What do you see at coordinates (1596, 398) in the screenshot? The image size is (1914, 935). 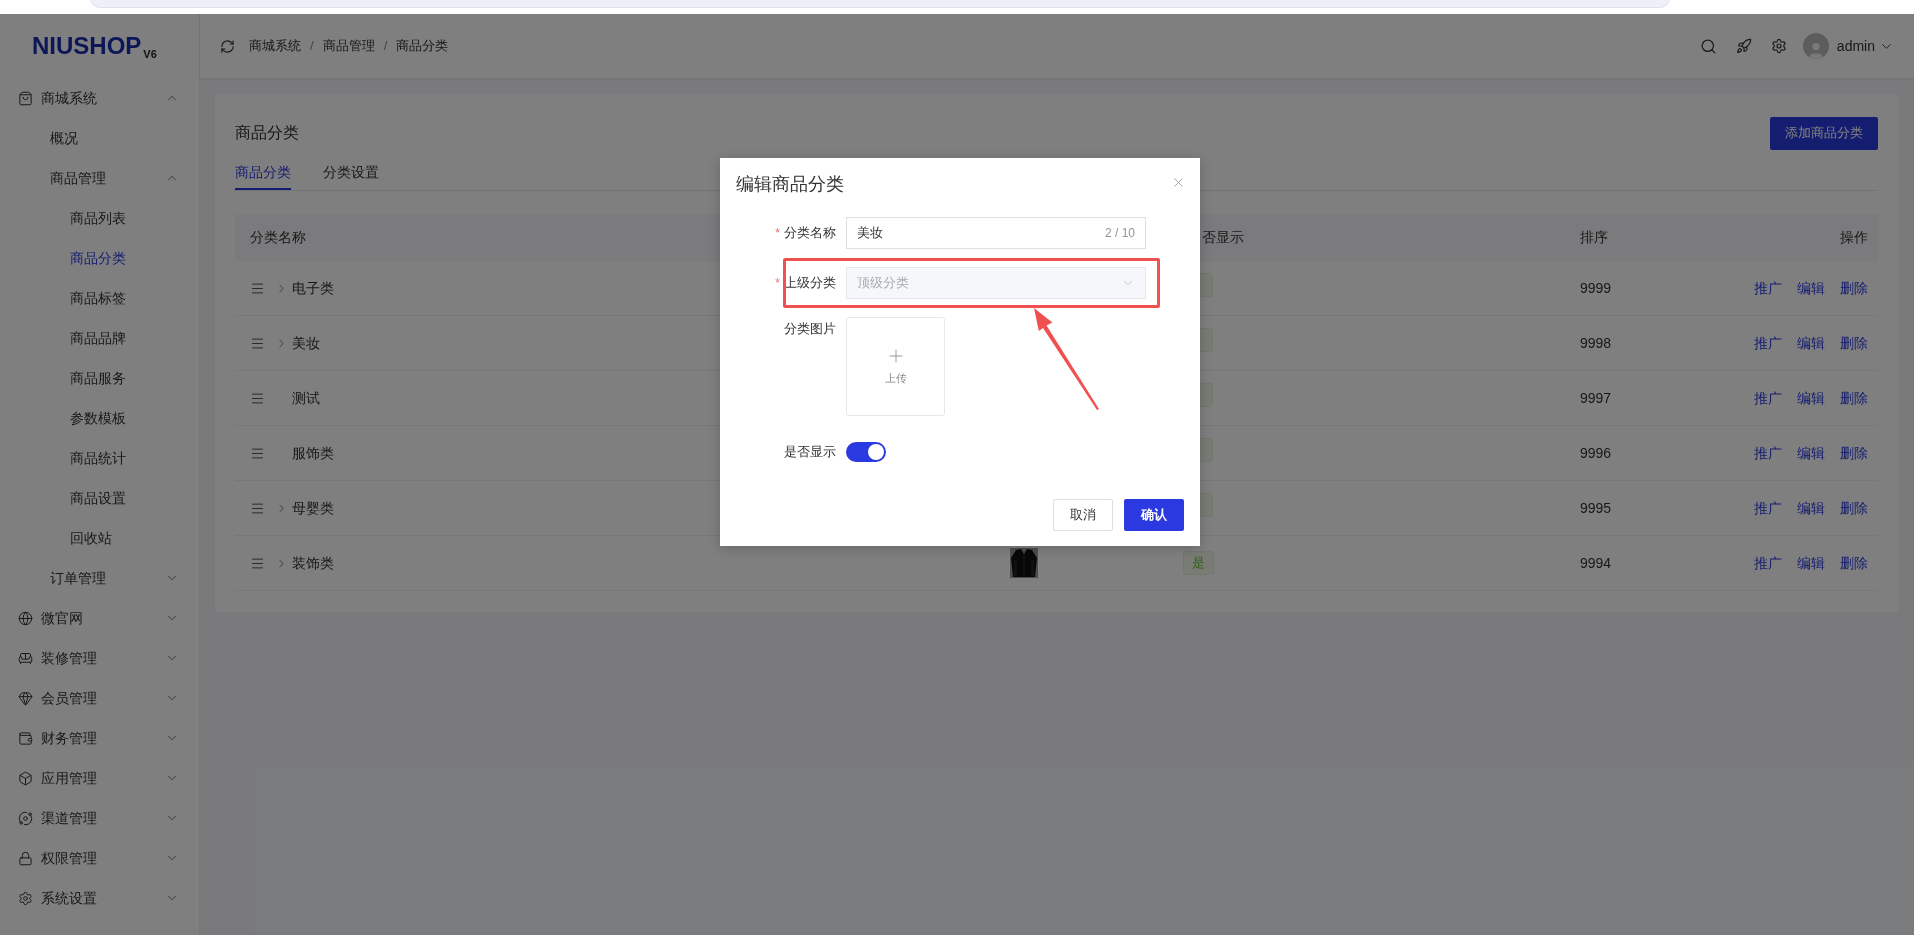 I see `sort-value: 9997` at bounding box center [1596, 398].